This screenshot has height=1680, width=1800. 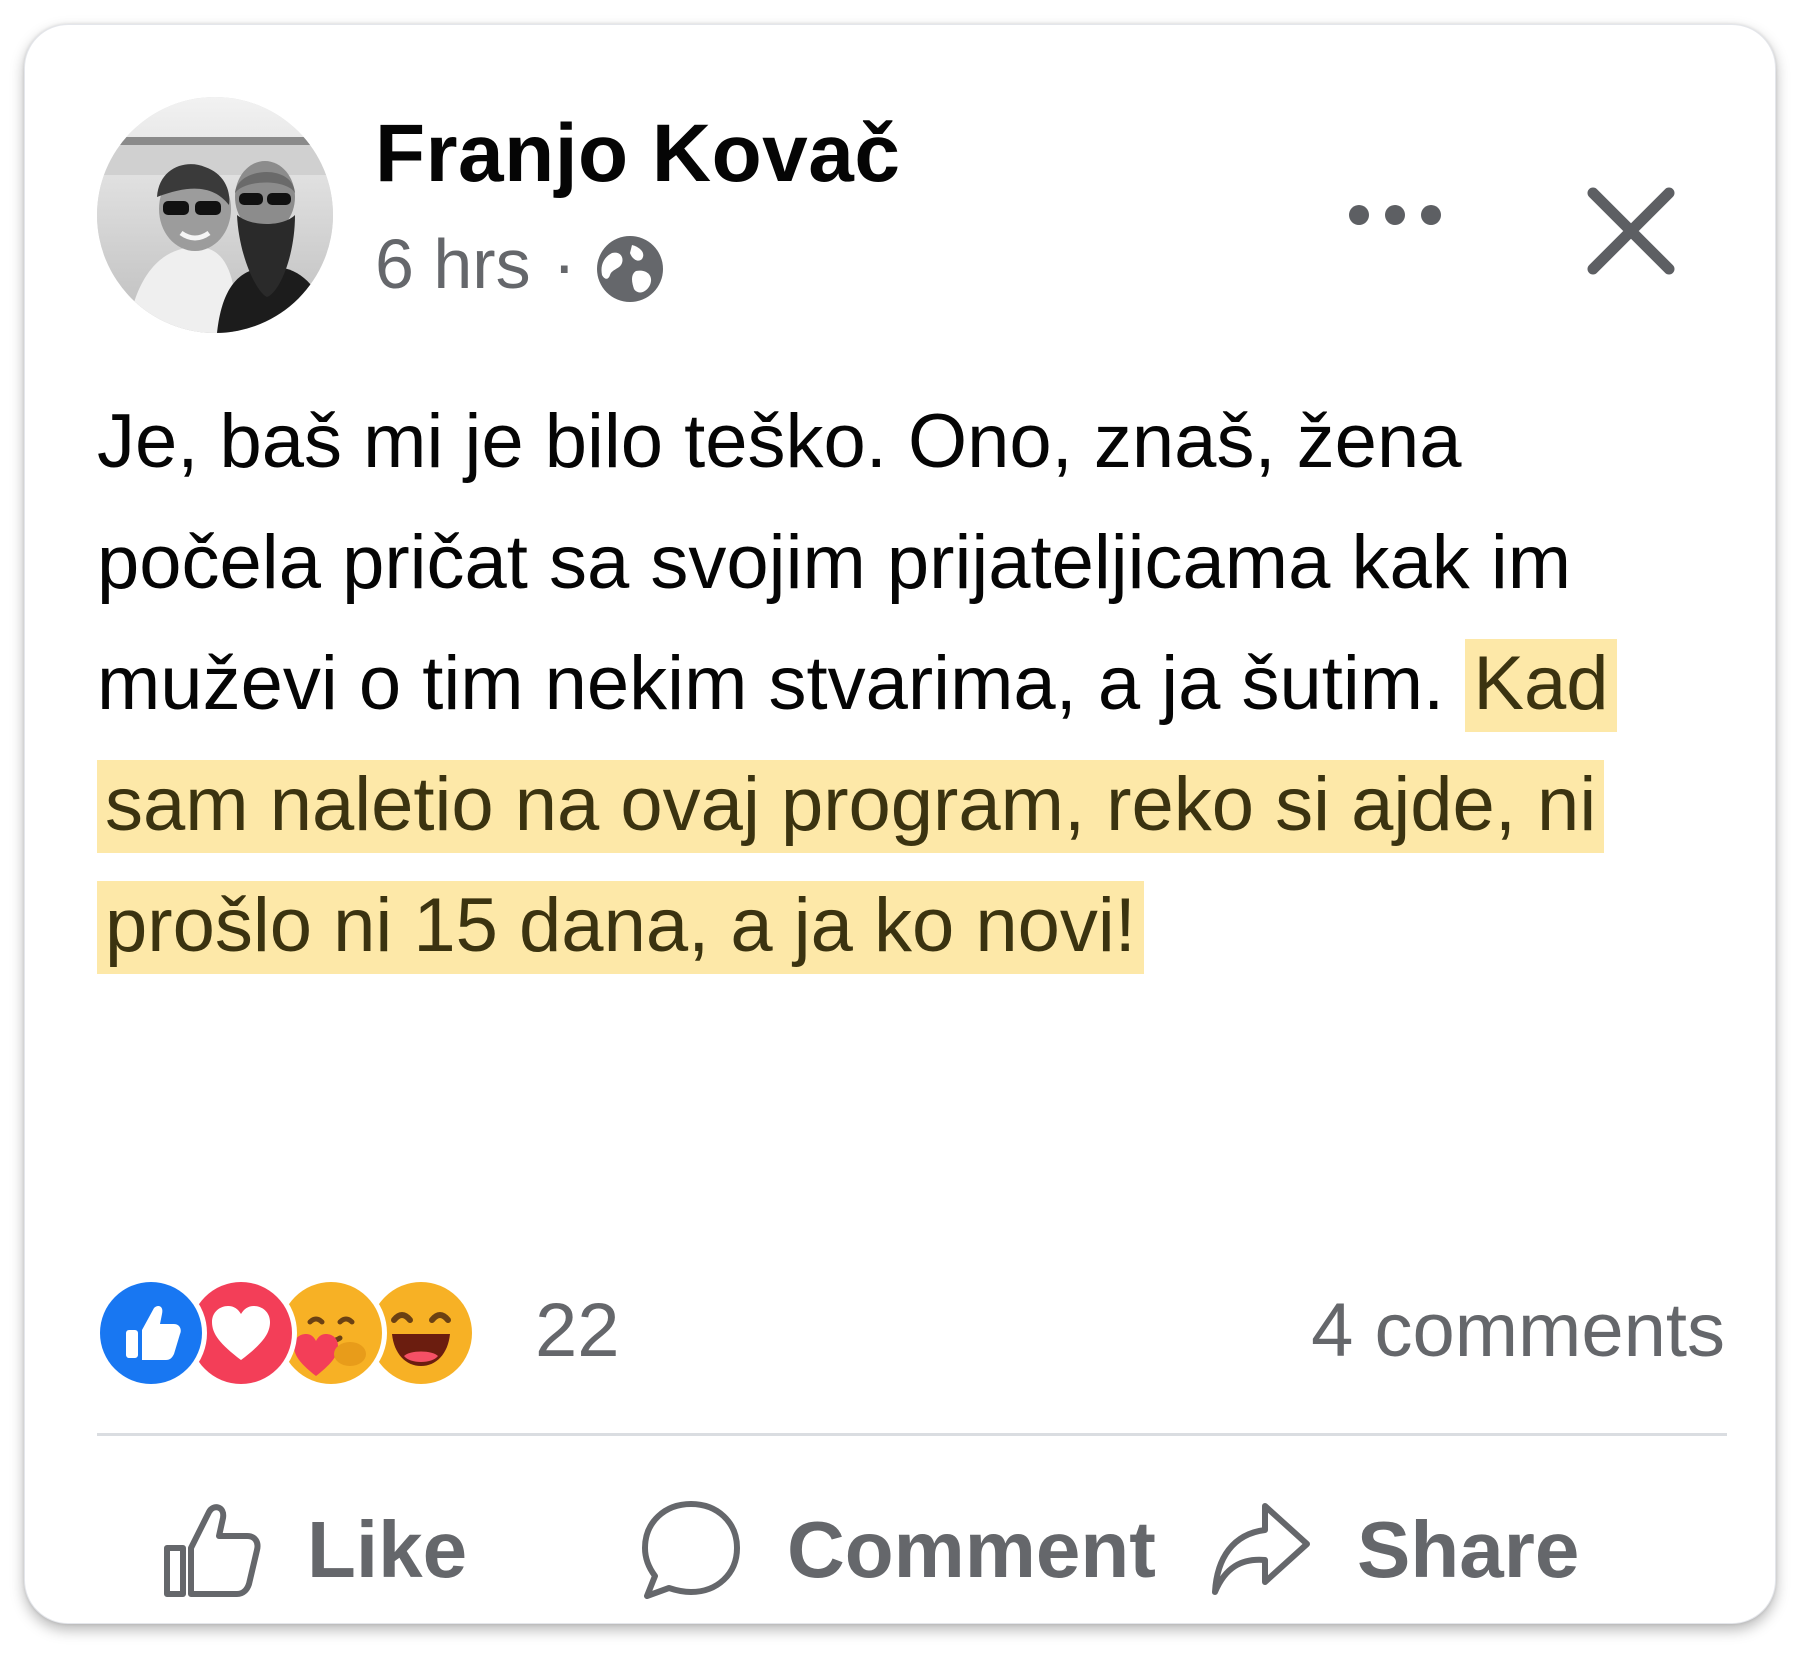 I want to click on like-button: Like, so click(x=312, y=1550).